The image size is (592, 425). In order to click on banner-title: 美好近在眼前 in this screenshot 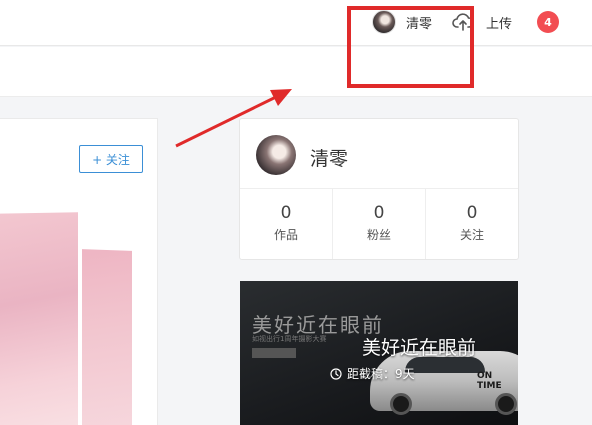, I will do `click(418, 348)`.